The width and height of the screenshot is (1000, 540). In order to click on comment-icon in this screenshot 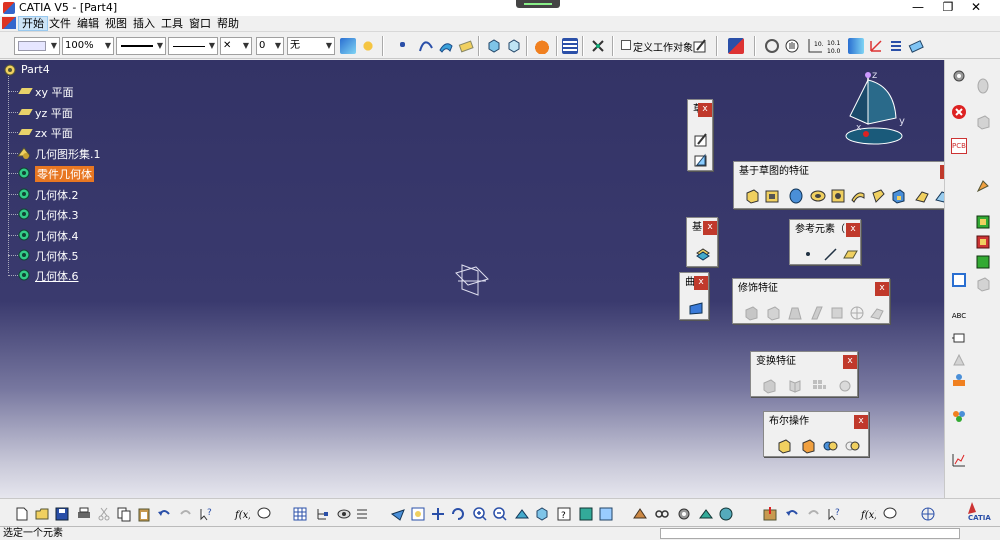, I will do `click(264, 514)`.